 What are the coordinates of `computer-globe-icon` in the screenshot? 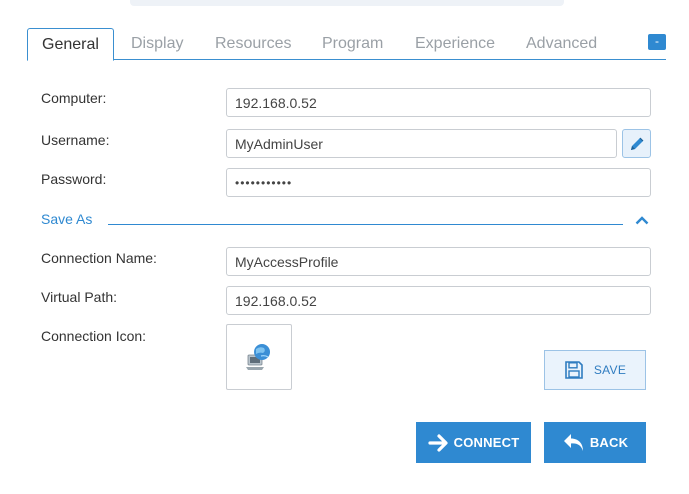 It's located at (258, 357).